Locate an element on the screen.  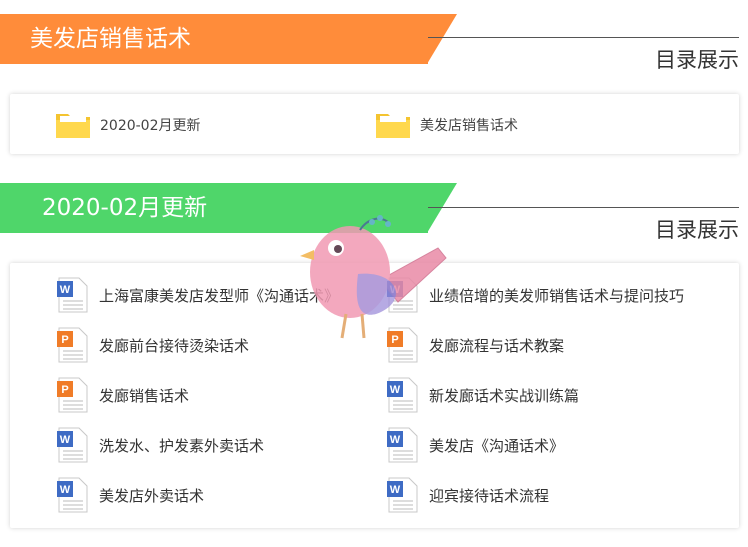
file-label: 迎宾接待话术流程 is located at coordinates (489, 495).